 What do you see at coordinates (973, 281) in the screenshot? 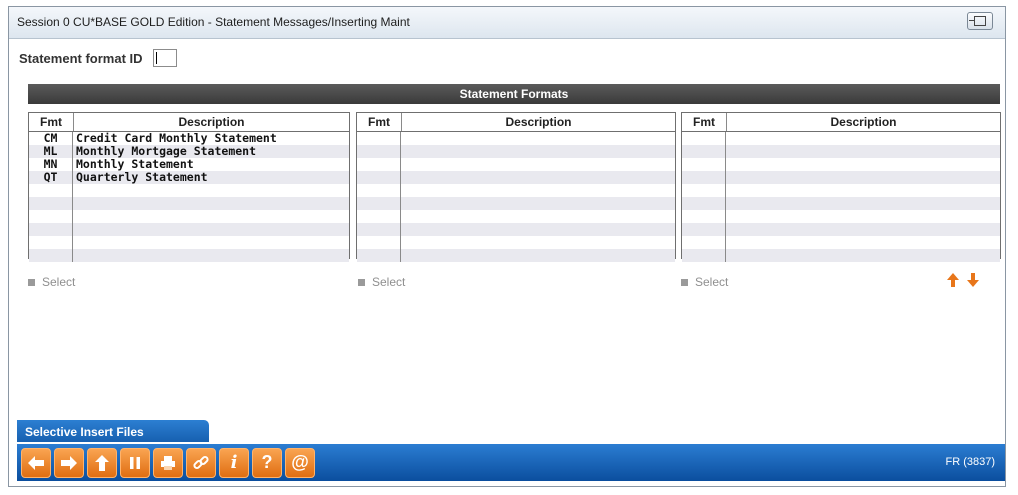
I see `page-down-arrow-icon` at bounding box center [973, 281].